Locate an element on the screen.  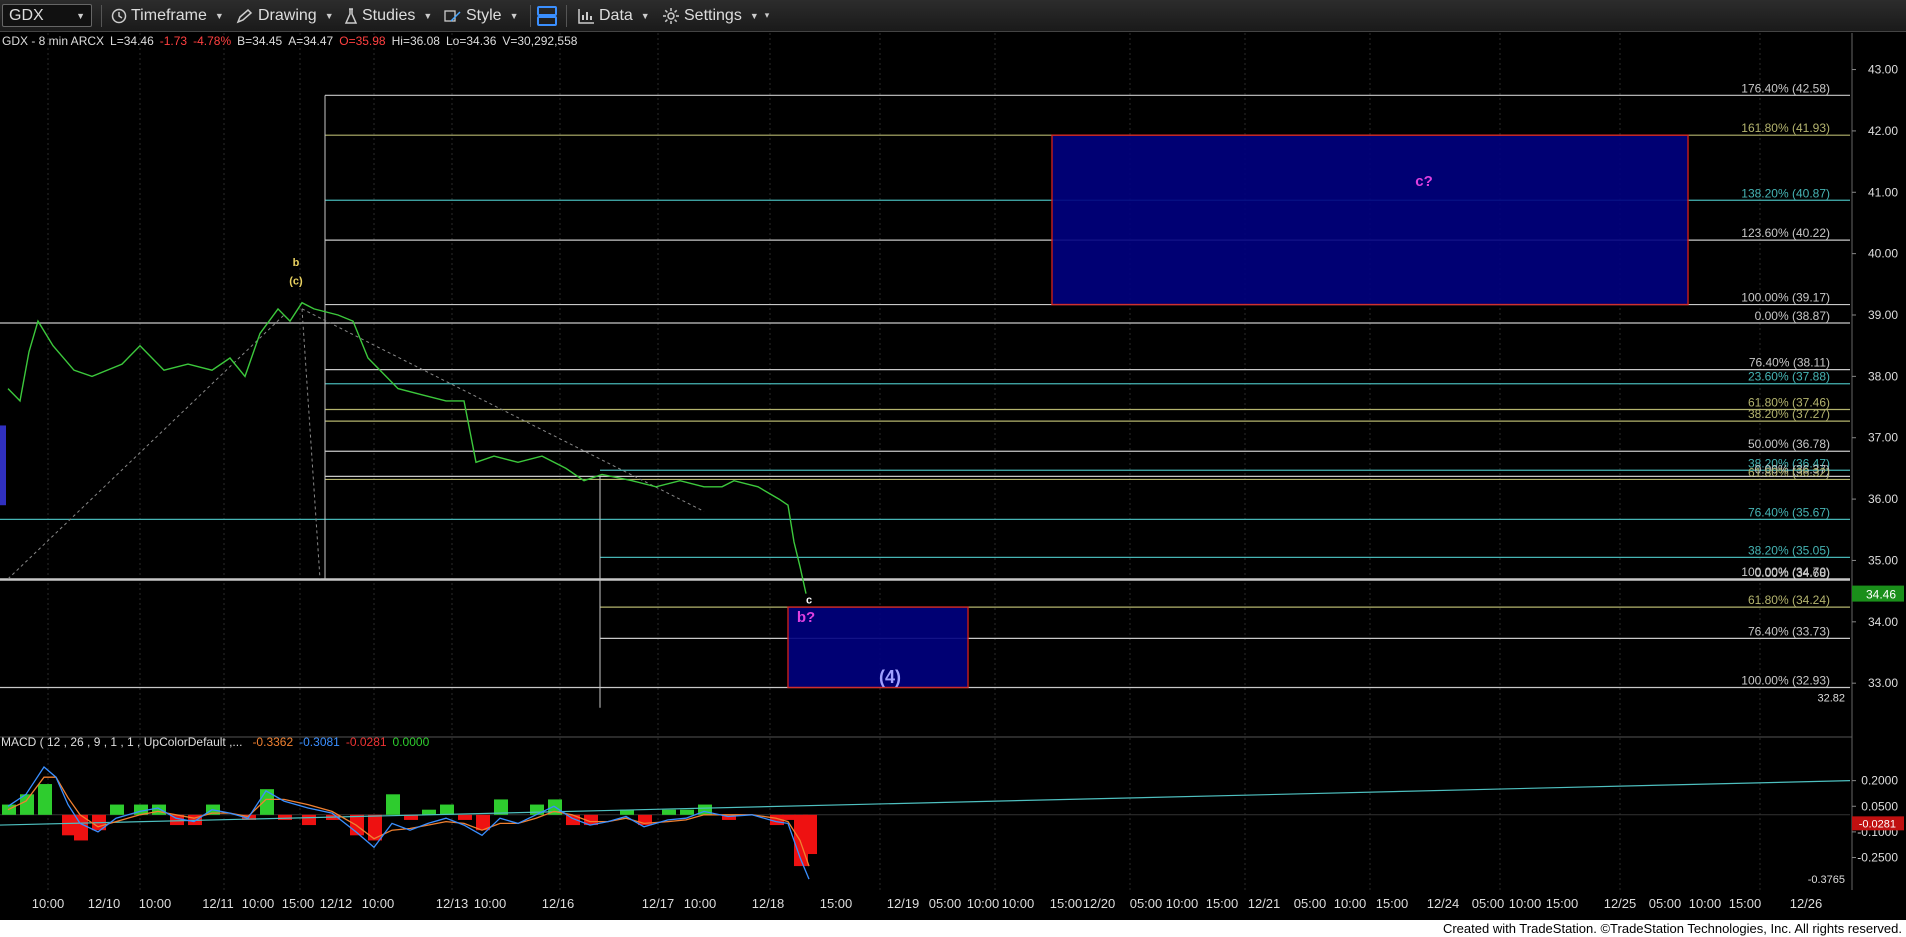
x-tick-label: 12/10 is located at coordinates (104, 903).